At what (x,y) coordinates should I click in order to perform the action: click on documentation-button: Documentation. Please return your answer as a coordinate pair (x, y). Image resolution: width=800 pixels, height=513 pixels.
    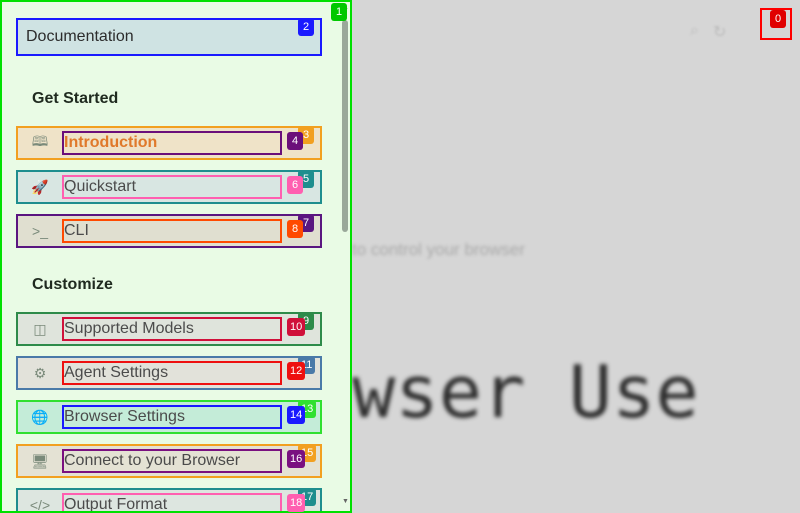
    Looking at the image, I should click on (169, 37).